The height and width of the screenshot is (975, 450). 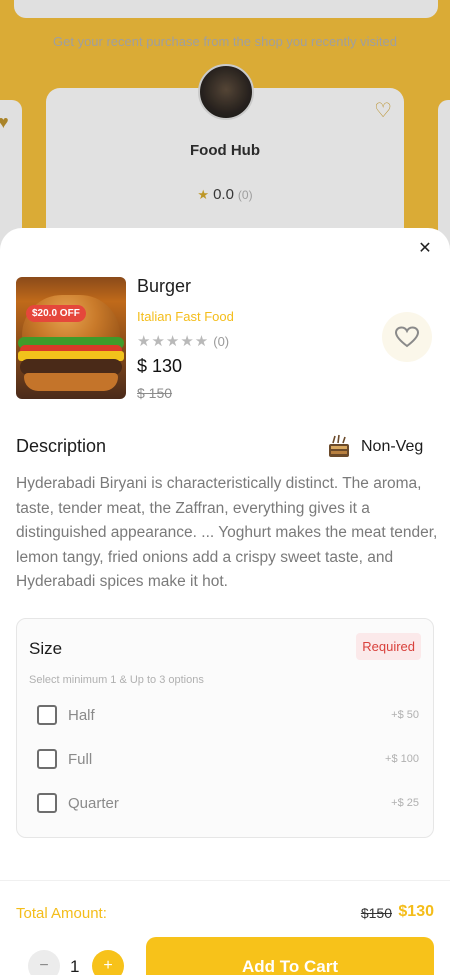 What do you see at coordinates (71, 338) in the screenshot?
I see `product-image: $20.0 OFF` at bounding box center [71, 338].